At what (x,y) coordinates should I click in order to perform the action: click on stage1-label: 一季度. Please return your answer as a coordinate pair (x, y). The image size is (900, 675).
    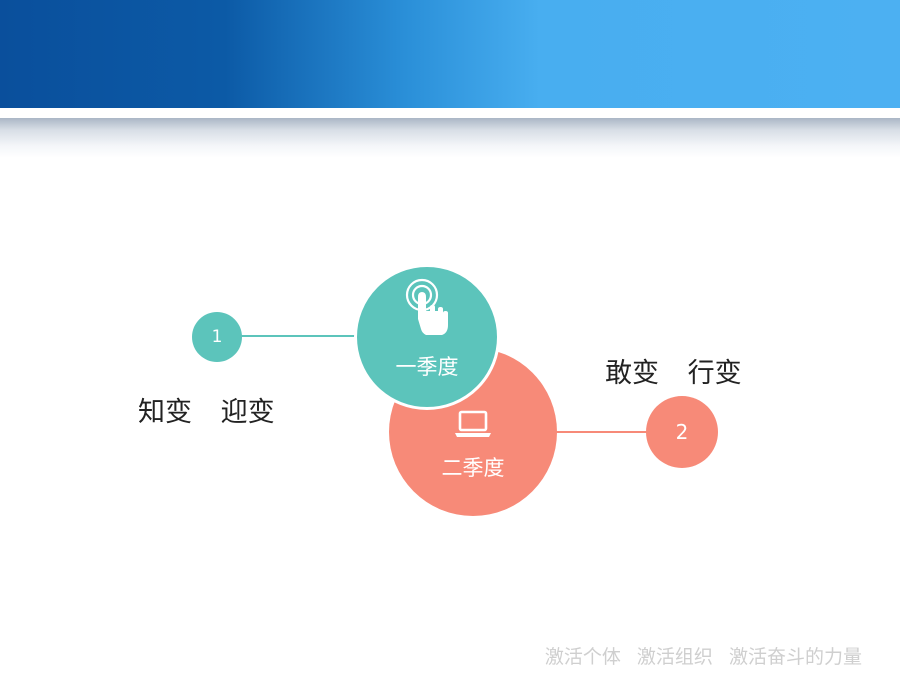
    Looking at the image, I should click on (427, 367).